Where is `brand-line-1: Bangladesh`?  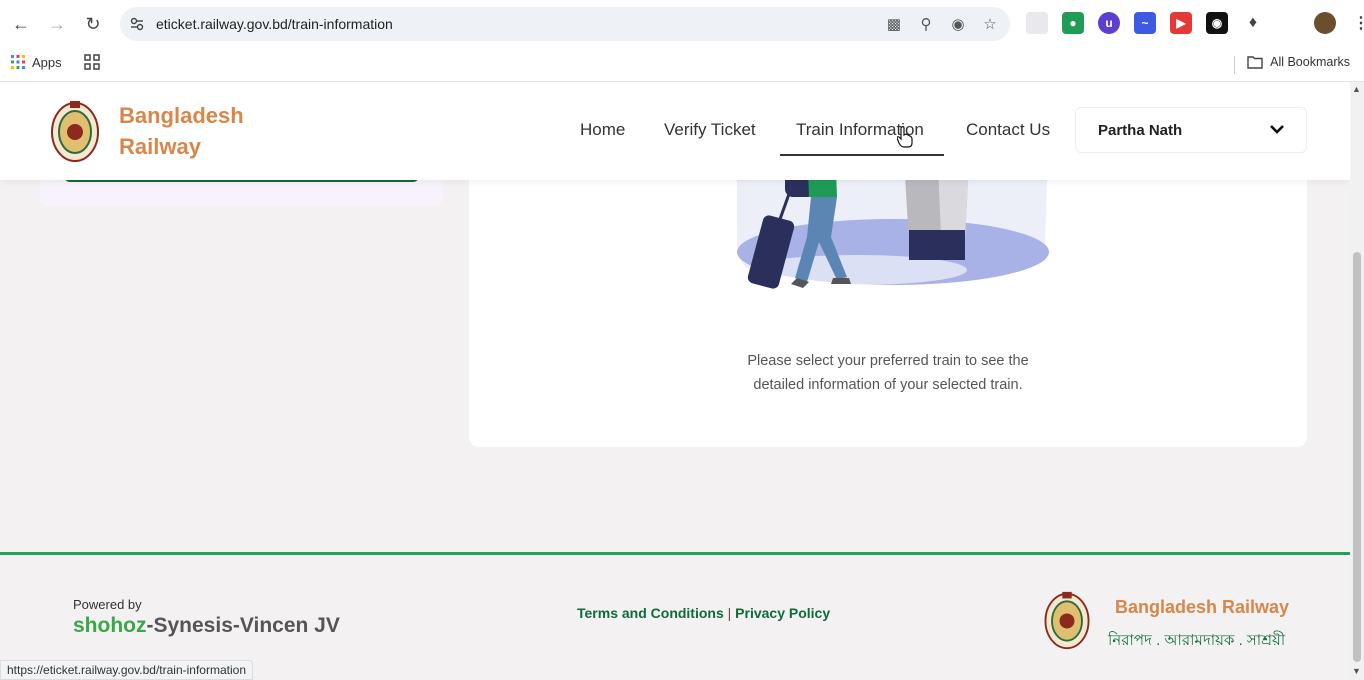 brand-line-1: Bangladesh is located at coordinates (181, 115).